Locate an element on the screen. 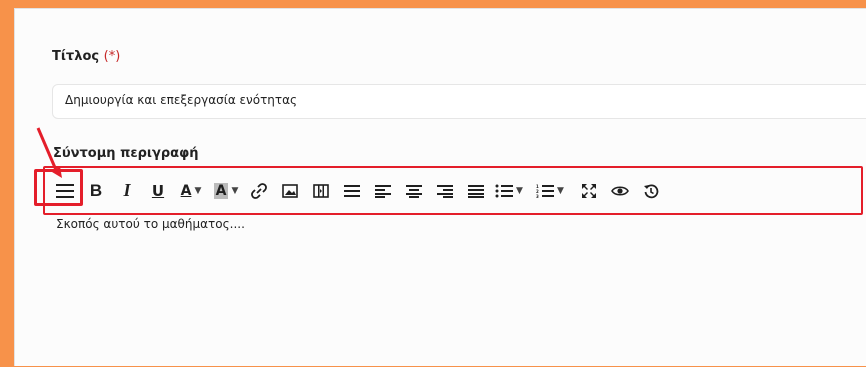 This screenshot has width=866, height=367. align-left-icon is located at coordinates (383, 191).